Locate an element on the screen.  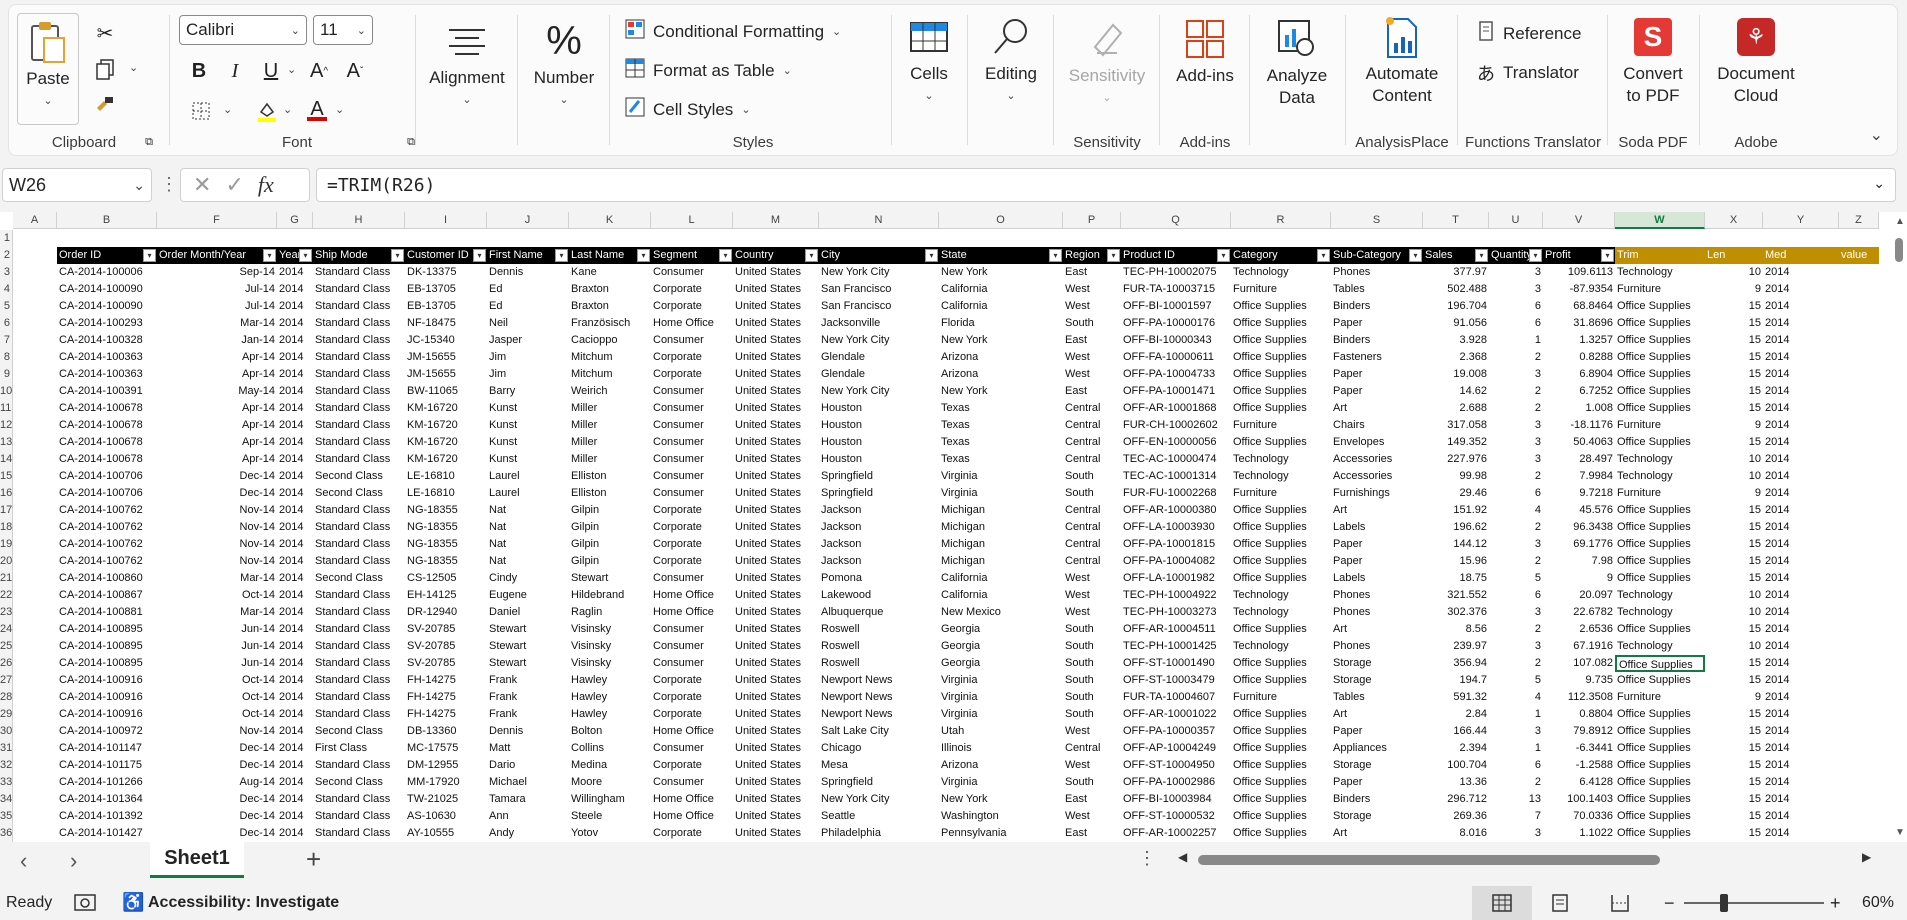
table-cell: 9 is located at coordinates (1734, 289).